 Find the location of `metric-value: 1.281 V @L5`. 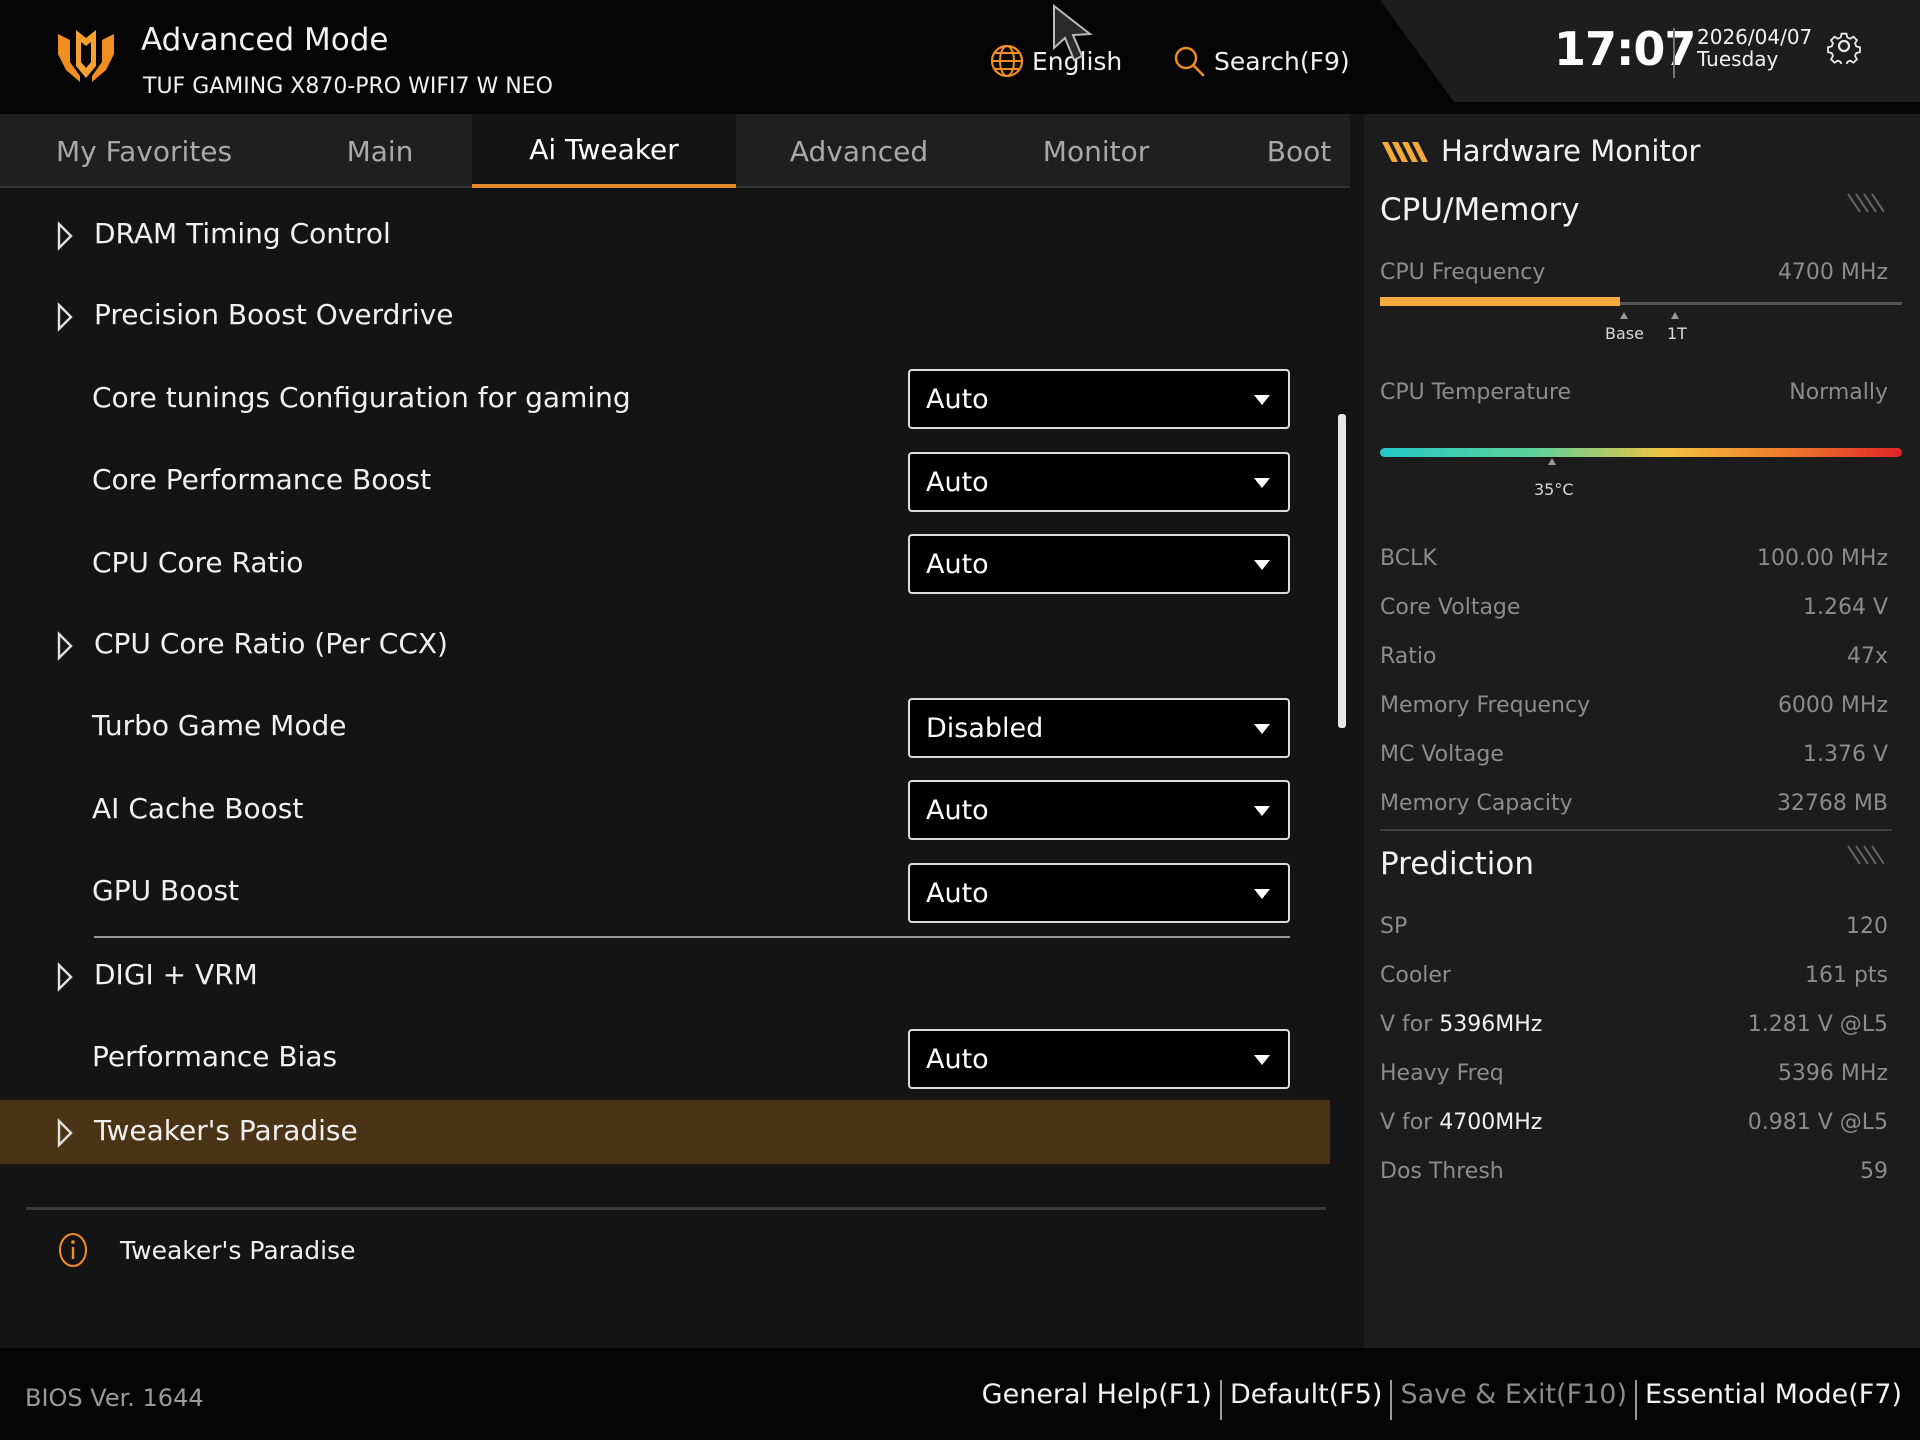

metric-value: 1.281 V @L5 is located at coordinates (1817, 1024).